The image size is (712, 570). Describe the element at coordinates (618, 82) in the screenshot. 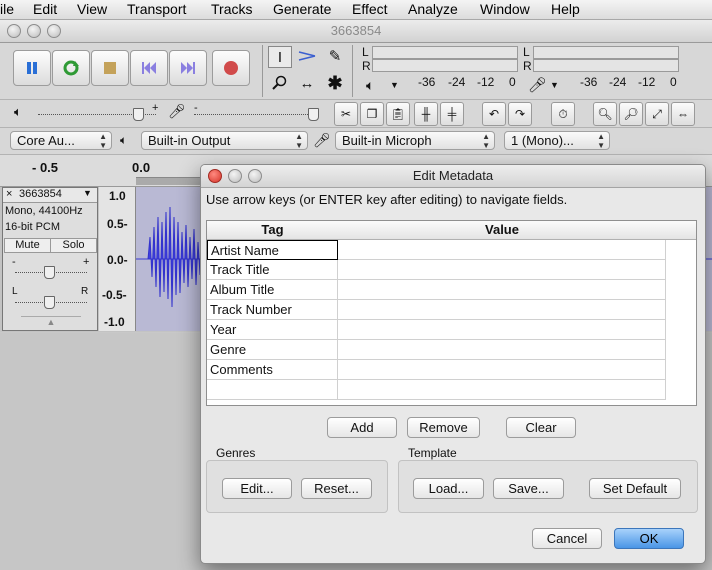

I see `play-scale-24: -24` at that location.